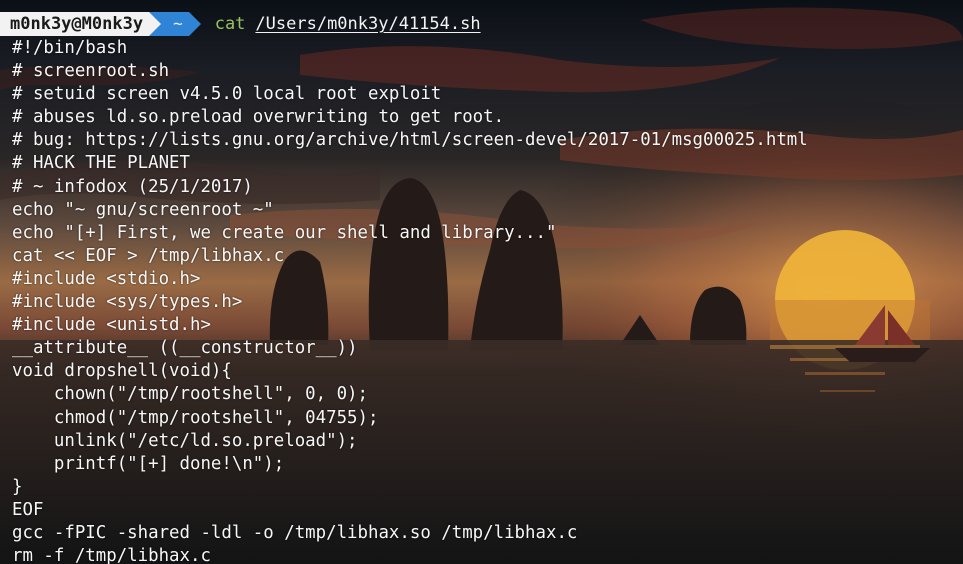  I want to click on output-line: printf("[+] done!\n");, so click(148, 463).